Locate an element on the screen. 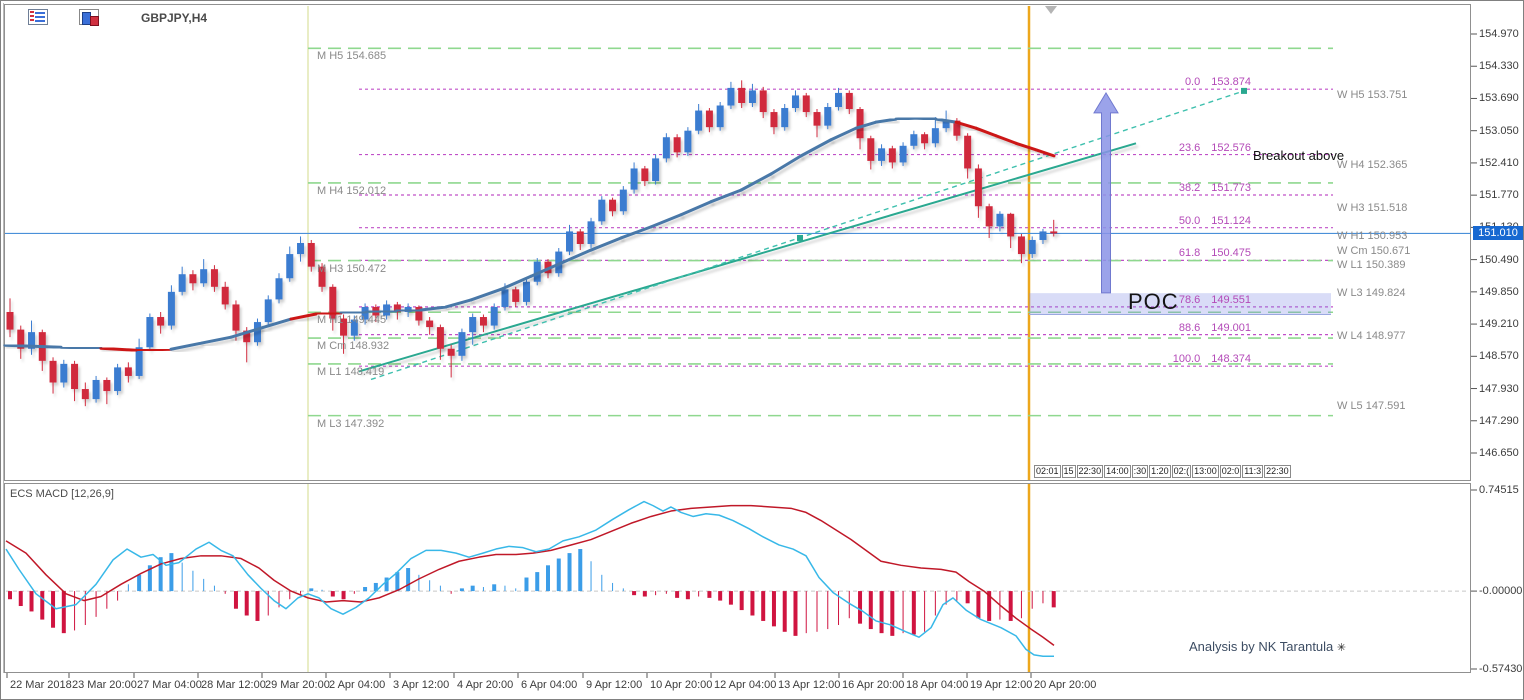 Image resolution: width=1524 pixels, height=700 pixels. weekly-pivot-label: W L5 147.591 is located at coordinates (1371, 405).